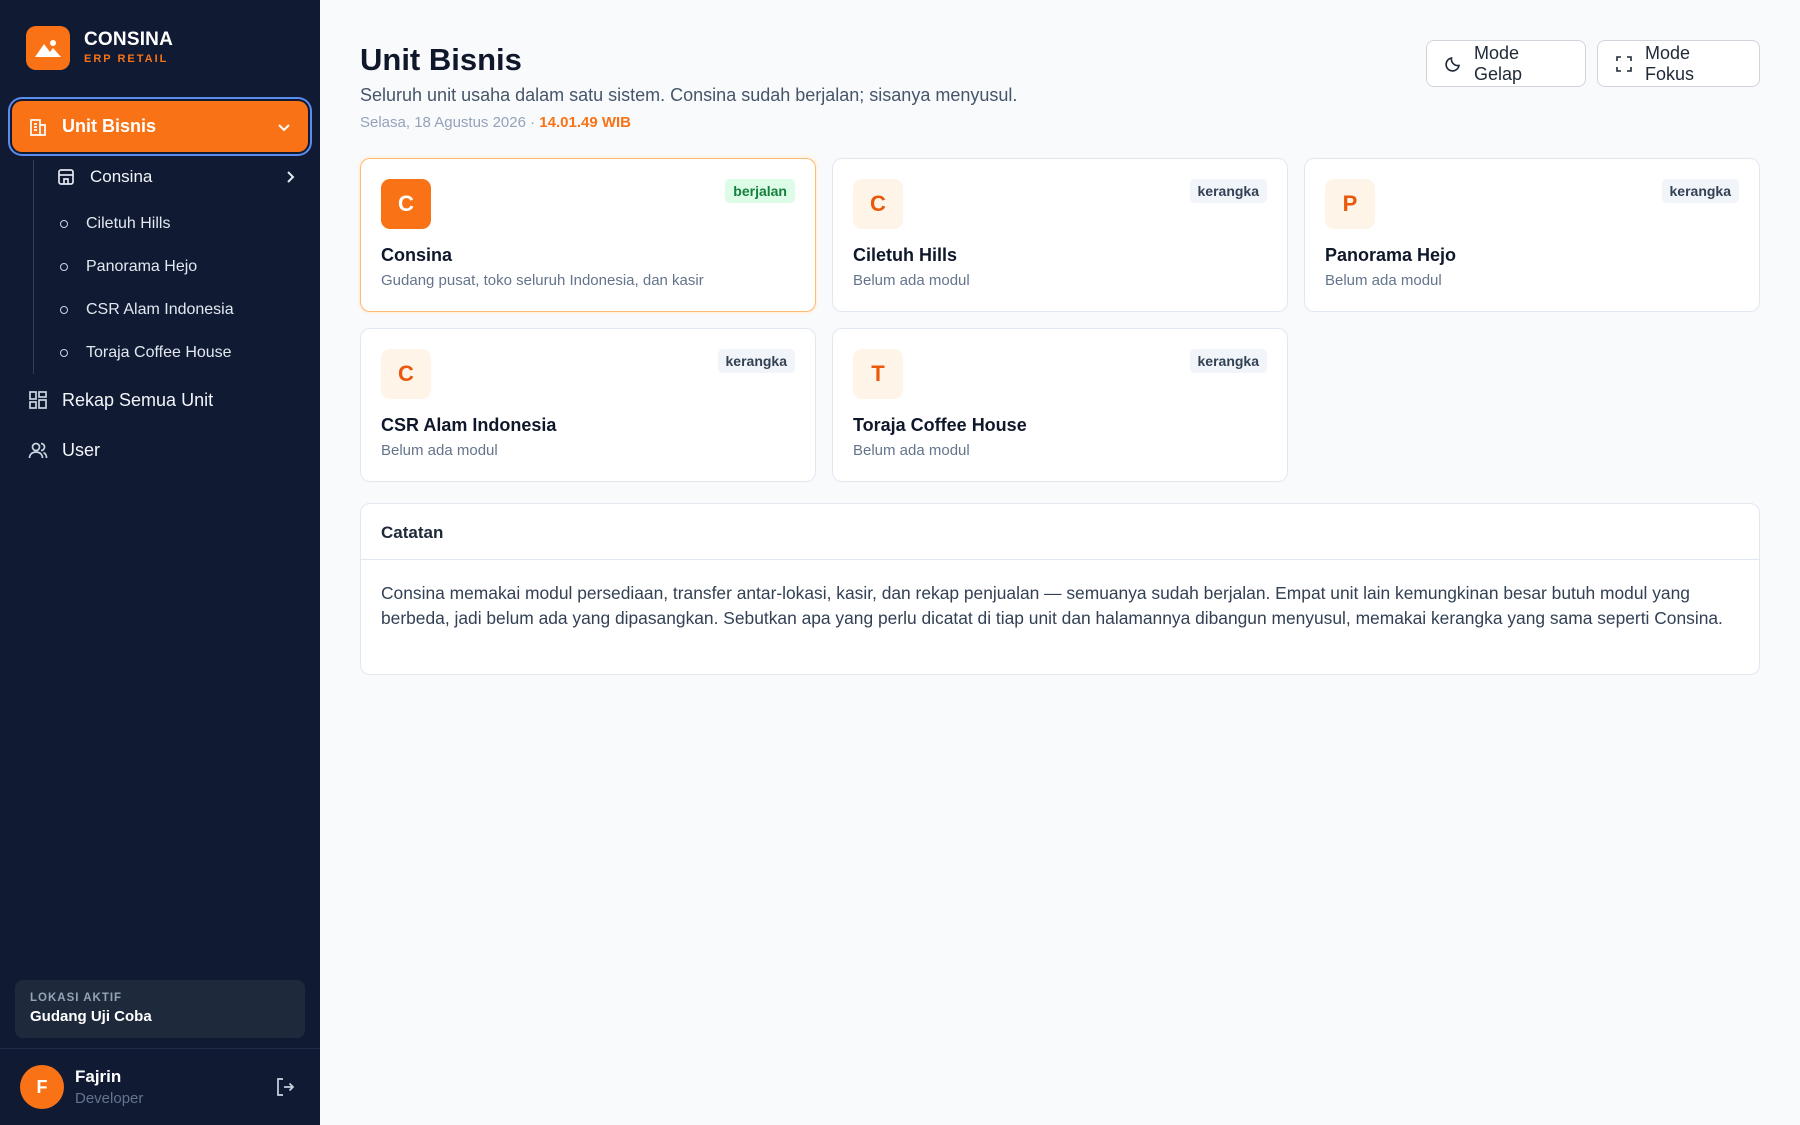  I want to click on sidebar-subitem-ciletuh-hills: Ciletuh Hills, so click(115, 224).